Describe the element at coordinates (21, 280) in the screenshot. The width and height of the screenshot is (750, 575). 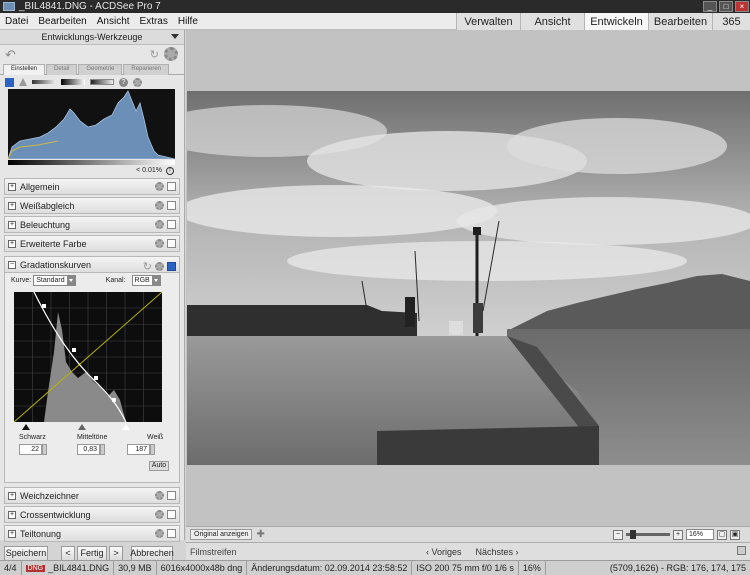
I see `kurve-label: Kurve:` at that location.